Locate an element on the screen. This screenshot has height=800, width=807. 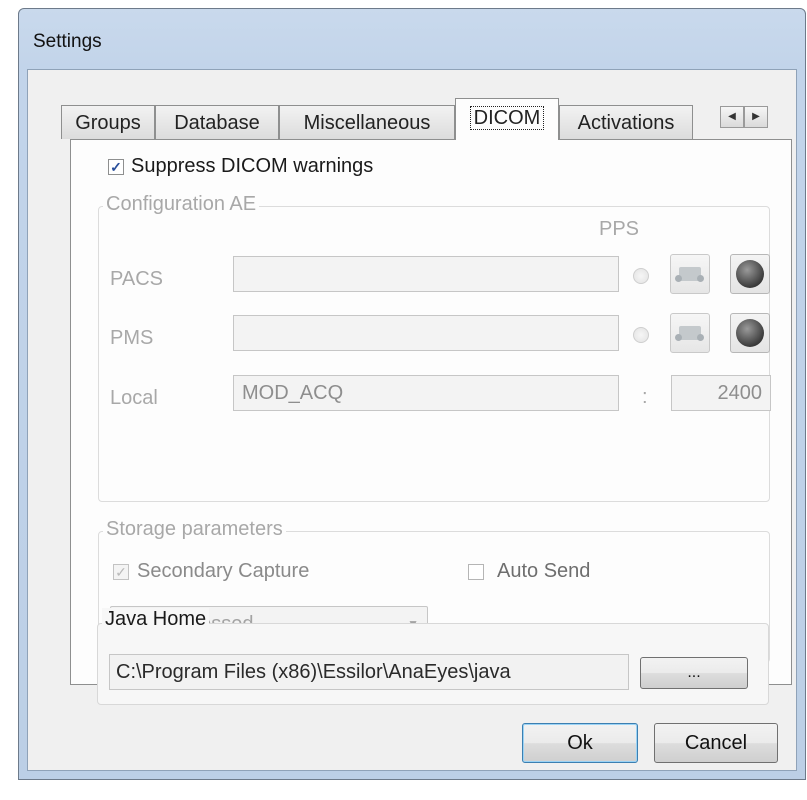
triangle-right-icon: ▶ is located at coordinates (756, 116).